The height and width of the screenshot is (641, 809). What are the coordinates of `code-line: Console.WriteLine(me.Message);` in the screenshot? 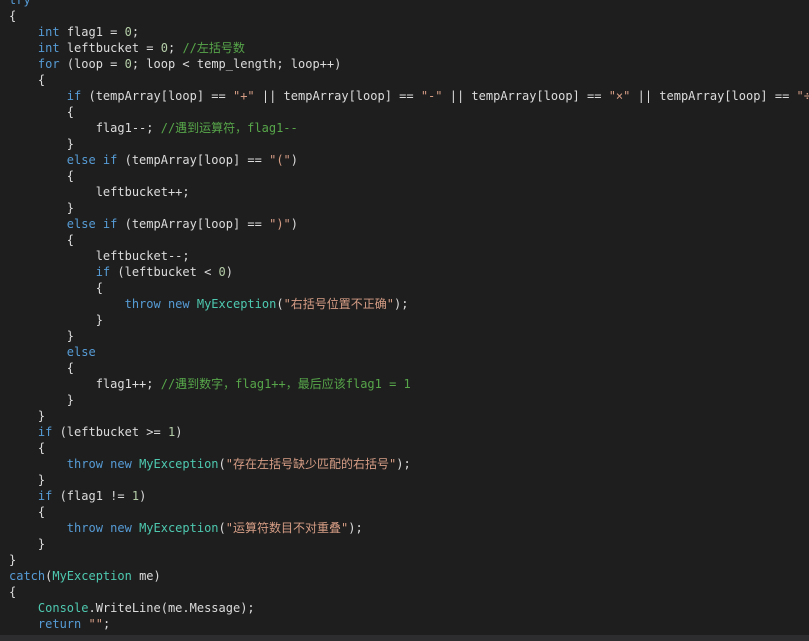 It's located at (409, 608).